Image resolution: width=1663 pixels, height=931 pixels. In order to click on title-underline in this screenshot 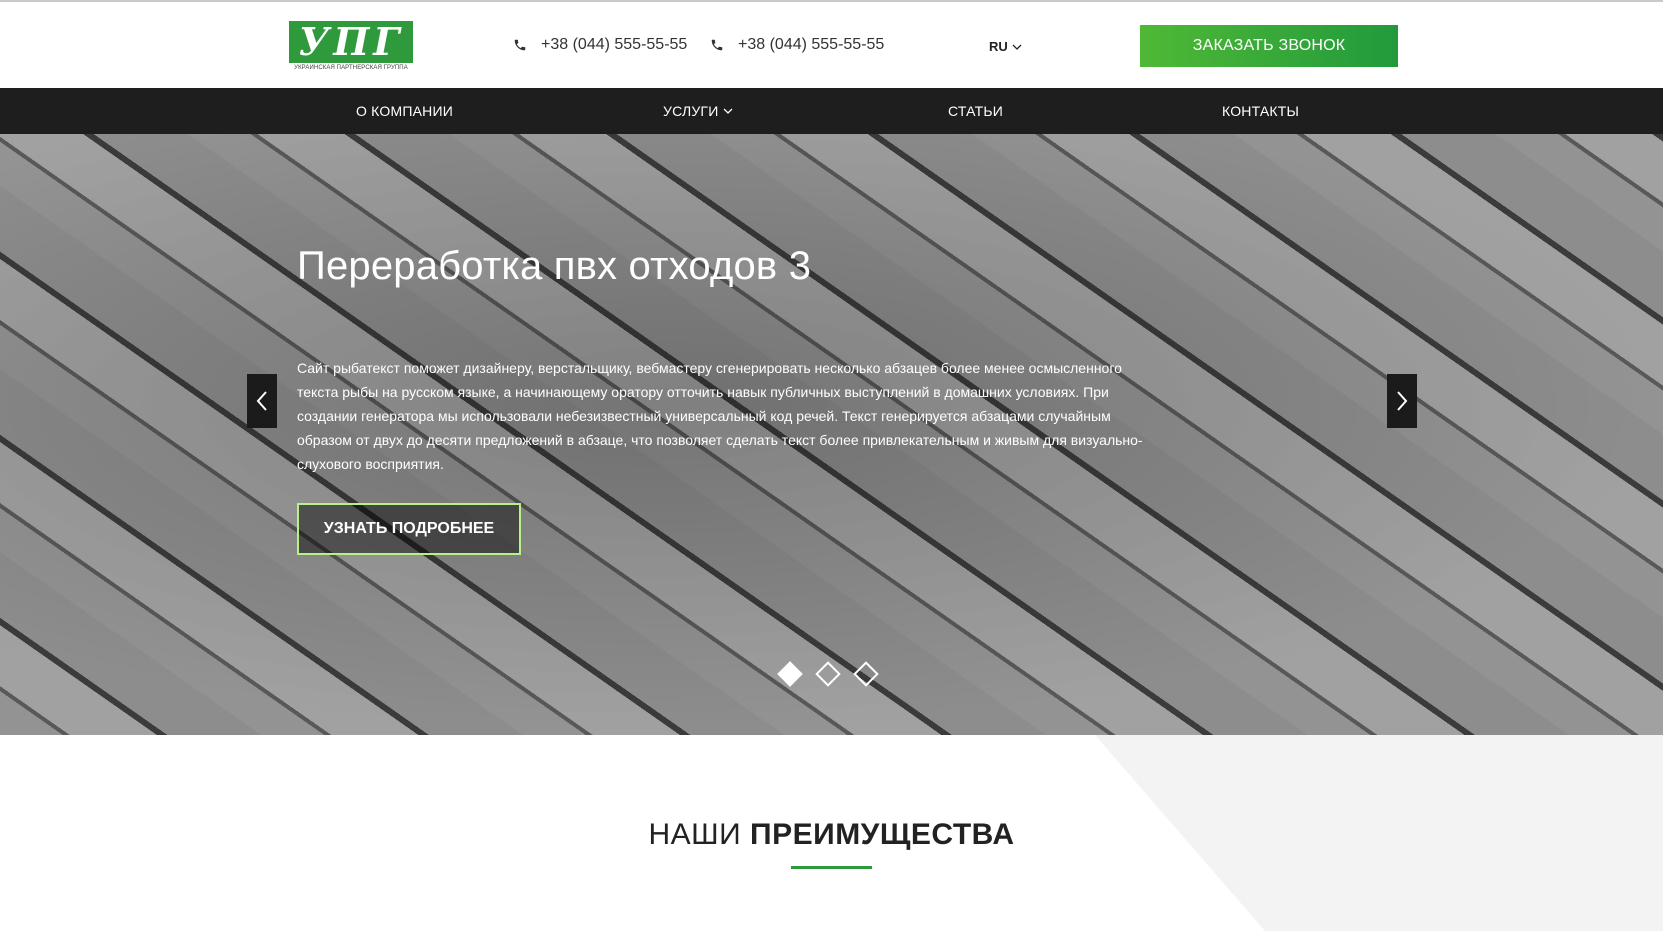, I will do `click(831, 867)`.